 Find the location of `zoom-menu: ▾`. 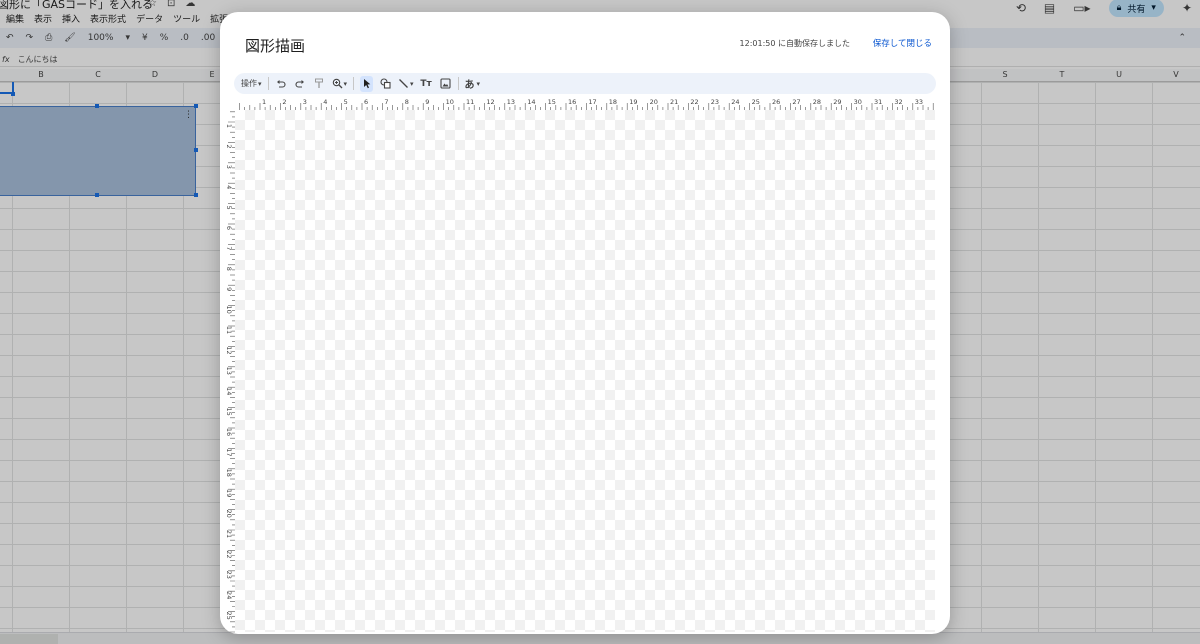

zoom-menu: ▾ is located at coordinates (340, 84).